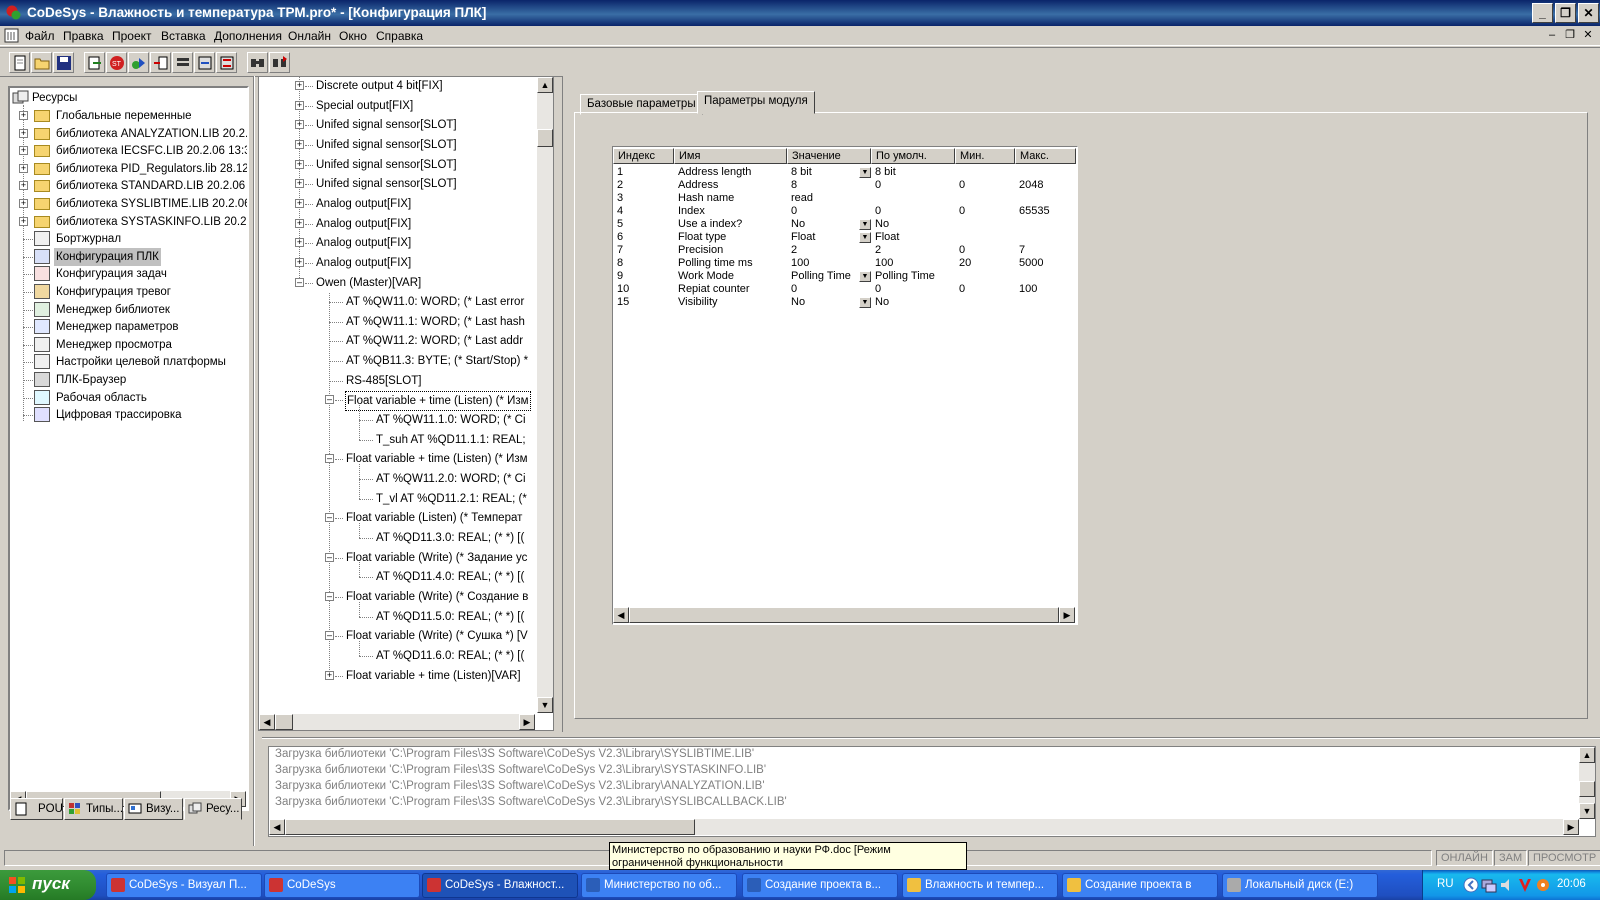 This screenshot has height=900, width=1600. What do you see at coordinates (801, 172) in the screenshot?
I see `cell-value: 8 bit` at bounding box center [801, 172].